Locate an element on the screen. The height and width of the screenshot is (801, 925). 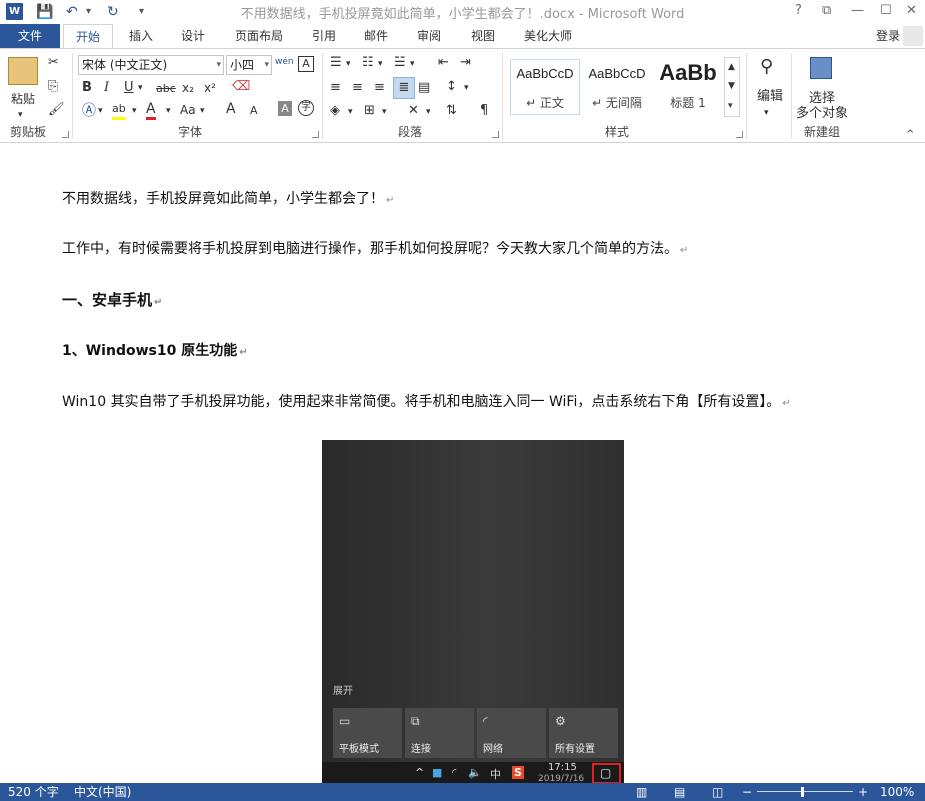
change-case-dropdown-icon: ▾ is located at coordinates (202, 111).